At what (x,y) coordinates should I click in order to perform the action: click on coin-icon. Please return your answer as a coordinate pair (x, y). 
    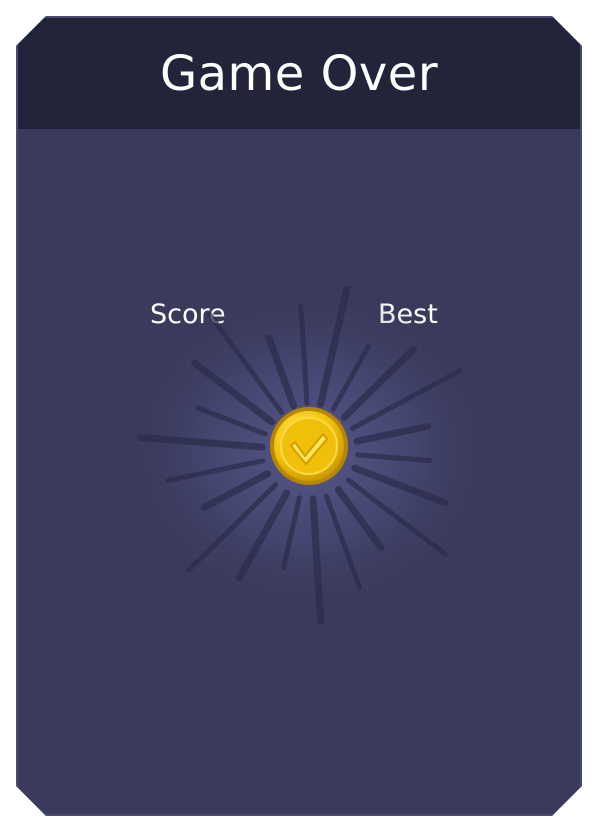
    Looking at the image, I should click on (309, 446).